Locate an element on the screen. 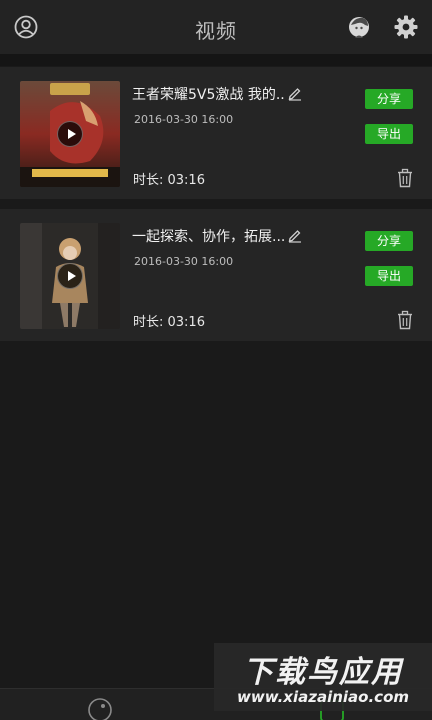  watermark: 下载鸟应用 www.xiazainiao.com is located at coordinates (323, 677).